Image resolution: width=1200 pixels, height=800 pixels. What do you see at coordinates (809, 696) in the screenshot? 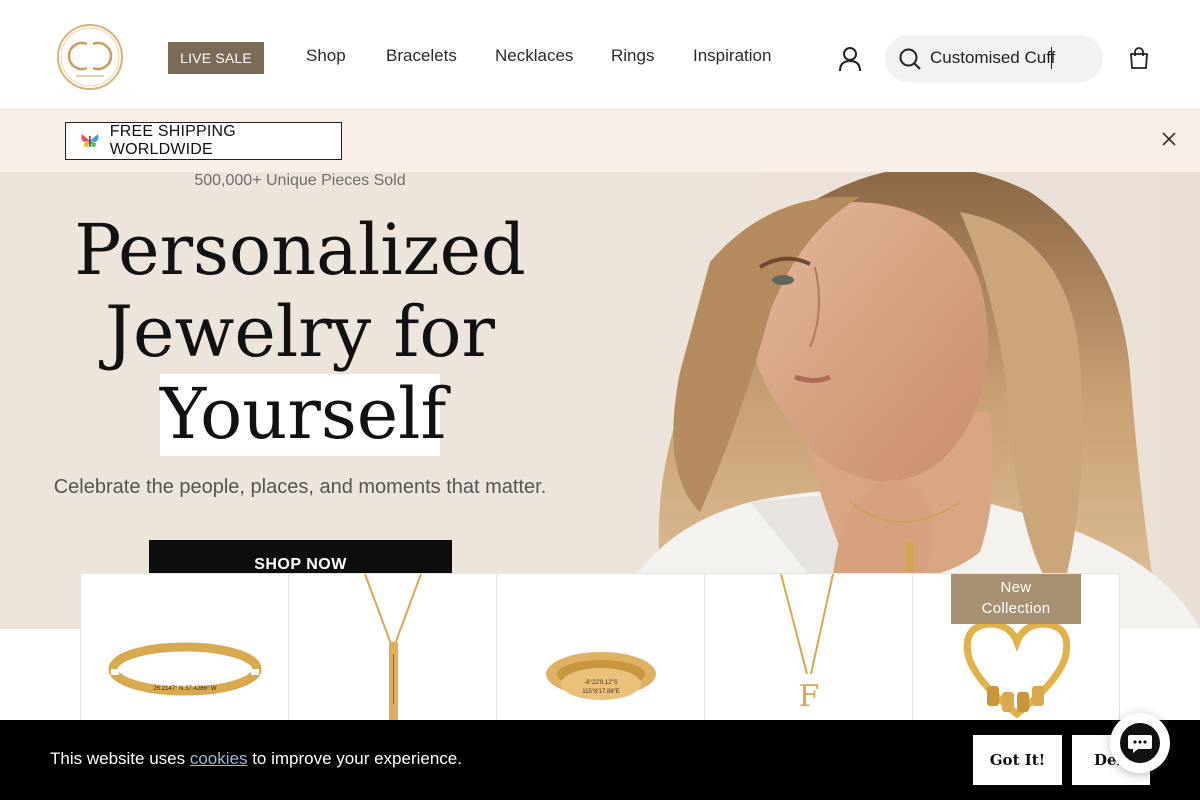
I see `initial-pendant: F` at bounding box center [809, 696].